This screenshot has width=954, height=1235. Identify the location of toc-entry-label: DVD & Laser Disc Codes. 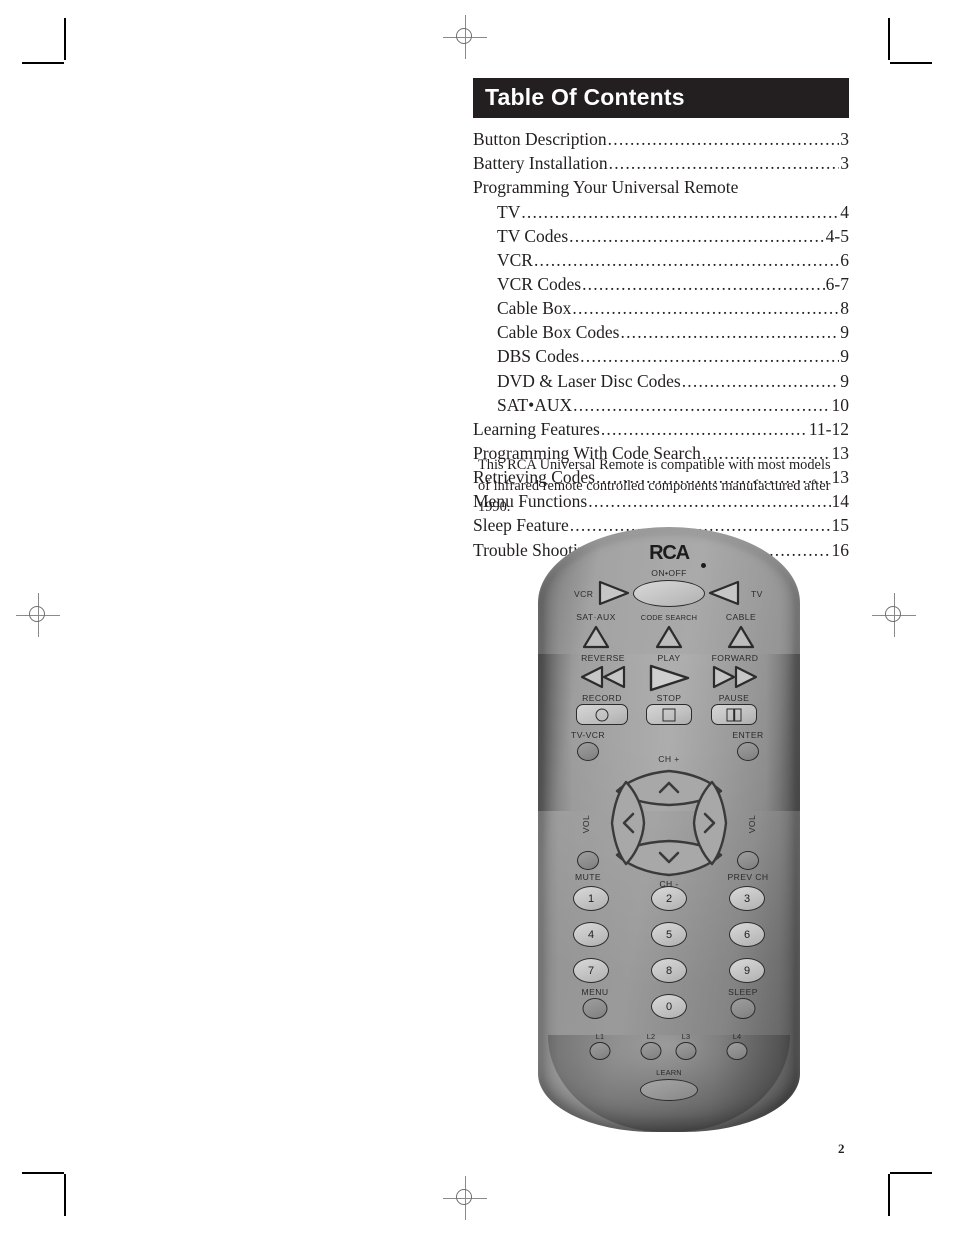
(589, 380).